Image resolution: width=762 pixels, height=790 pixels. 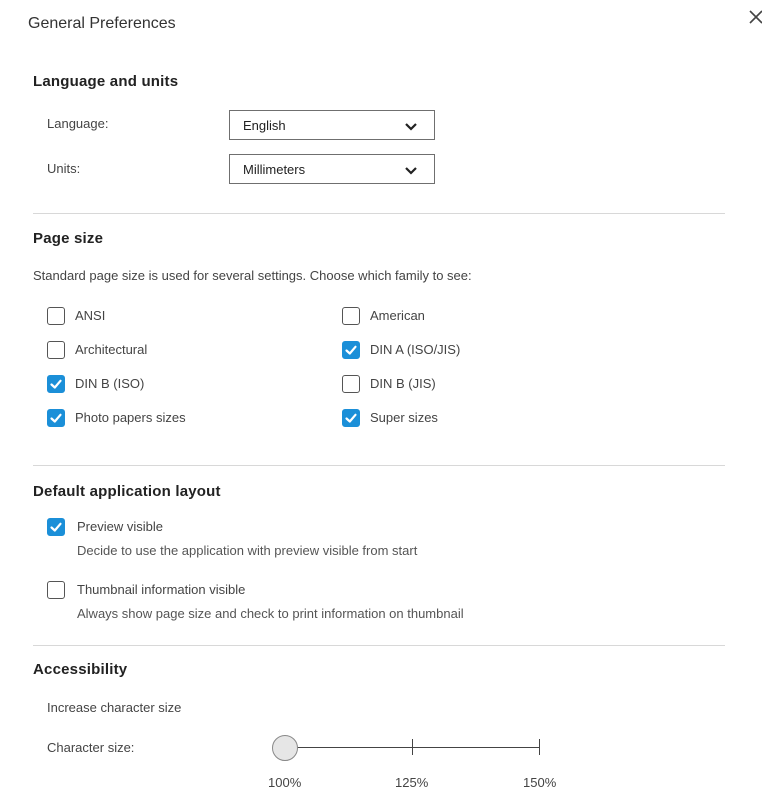 I want to click on page-size-label-american: American, so click(x=397, y=315).